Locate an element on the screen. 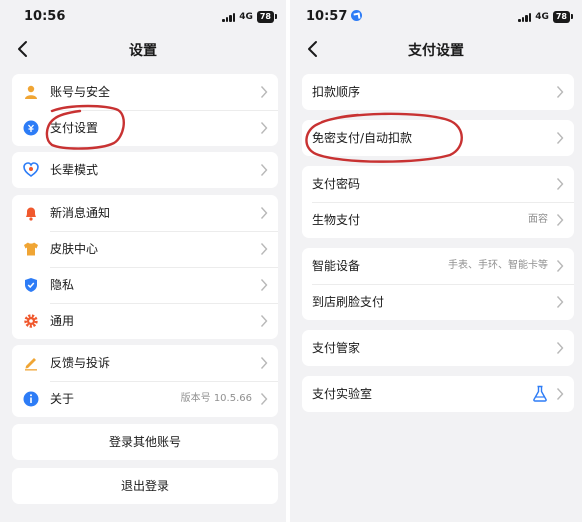  payment-group-manager: 支付管家 is located at coordinates (438, 348).